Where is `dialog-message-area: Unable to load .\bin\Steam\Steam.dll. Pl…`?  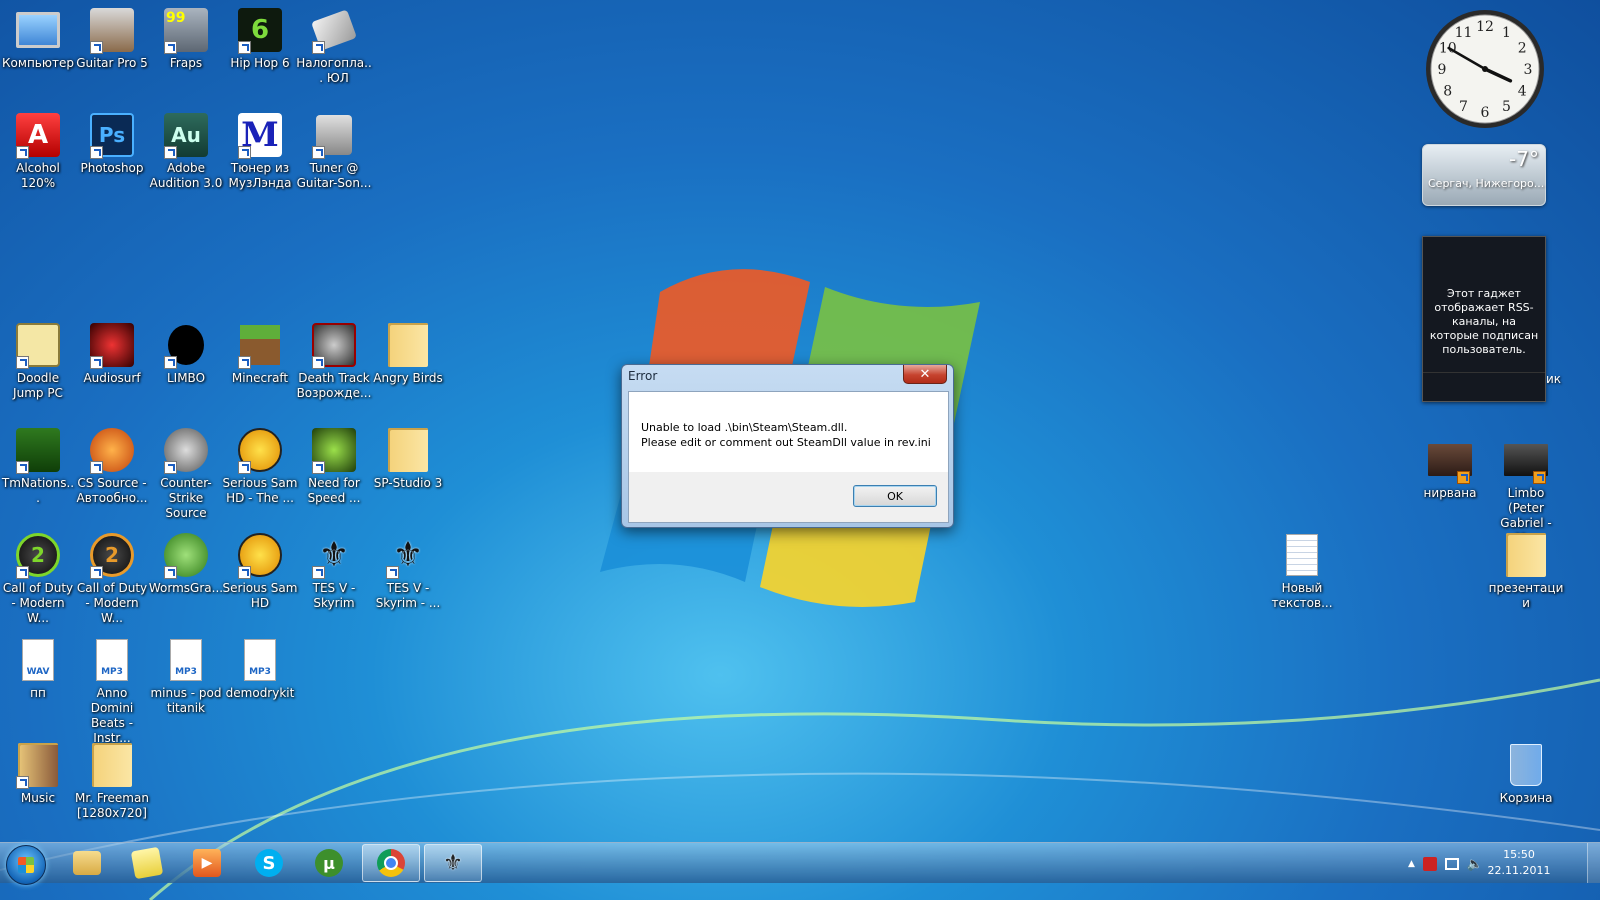
dialog-message-area: Unable to load .\bin\Steam\Steam.dll. Pl… is located at coordinates (788, 432).